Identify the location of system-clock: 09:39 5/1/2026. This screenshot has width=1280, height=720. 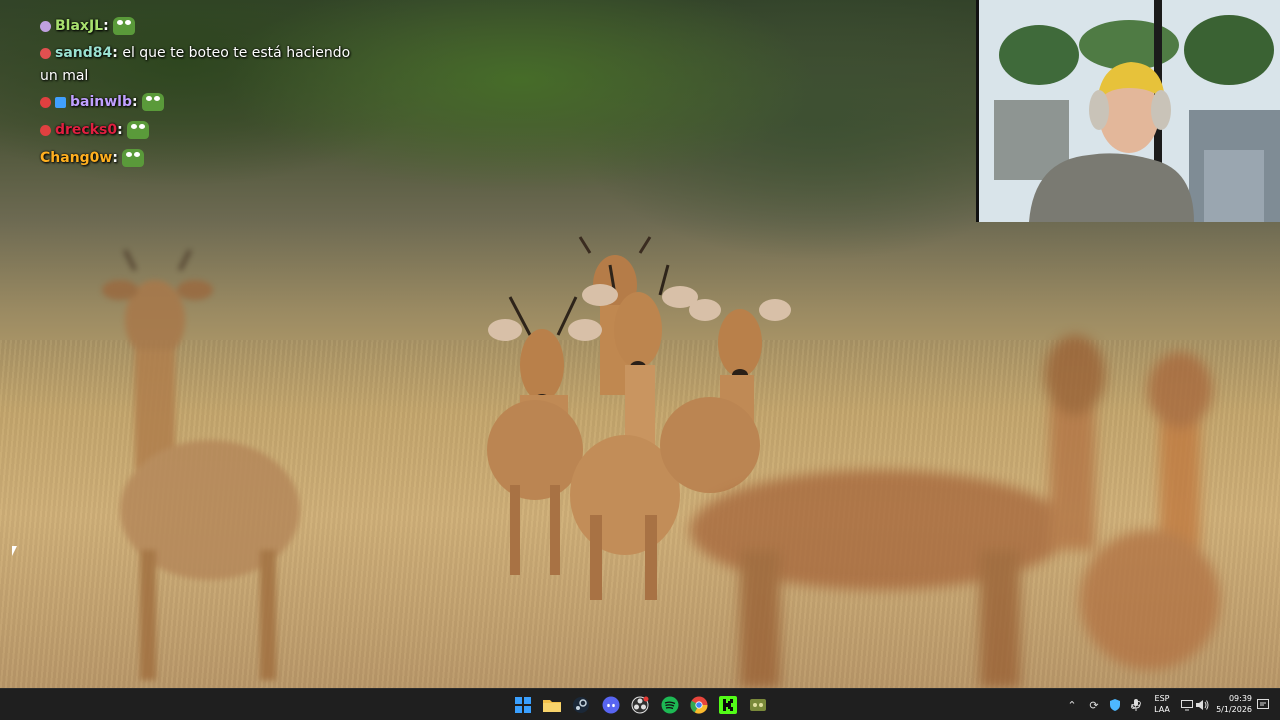
(1232, 704).